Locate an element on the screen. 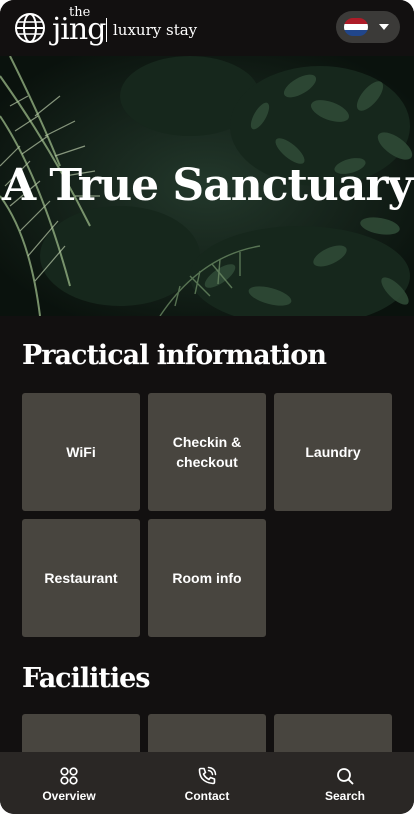 The height and width of the screenshot is (814, 414). phone-icon is located at coordinates (207, 775).